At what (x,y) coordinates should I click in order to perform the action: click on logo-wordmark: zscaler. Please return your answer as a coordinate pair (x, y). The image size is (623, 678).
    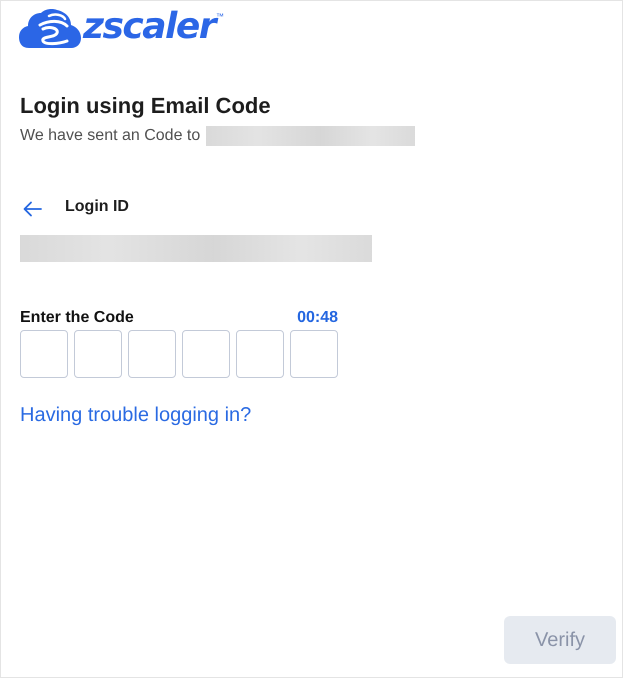
    Looking at the image, I should click on (149, 27).